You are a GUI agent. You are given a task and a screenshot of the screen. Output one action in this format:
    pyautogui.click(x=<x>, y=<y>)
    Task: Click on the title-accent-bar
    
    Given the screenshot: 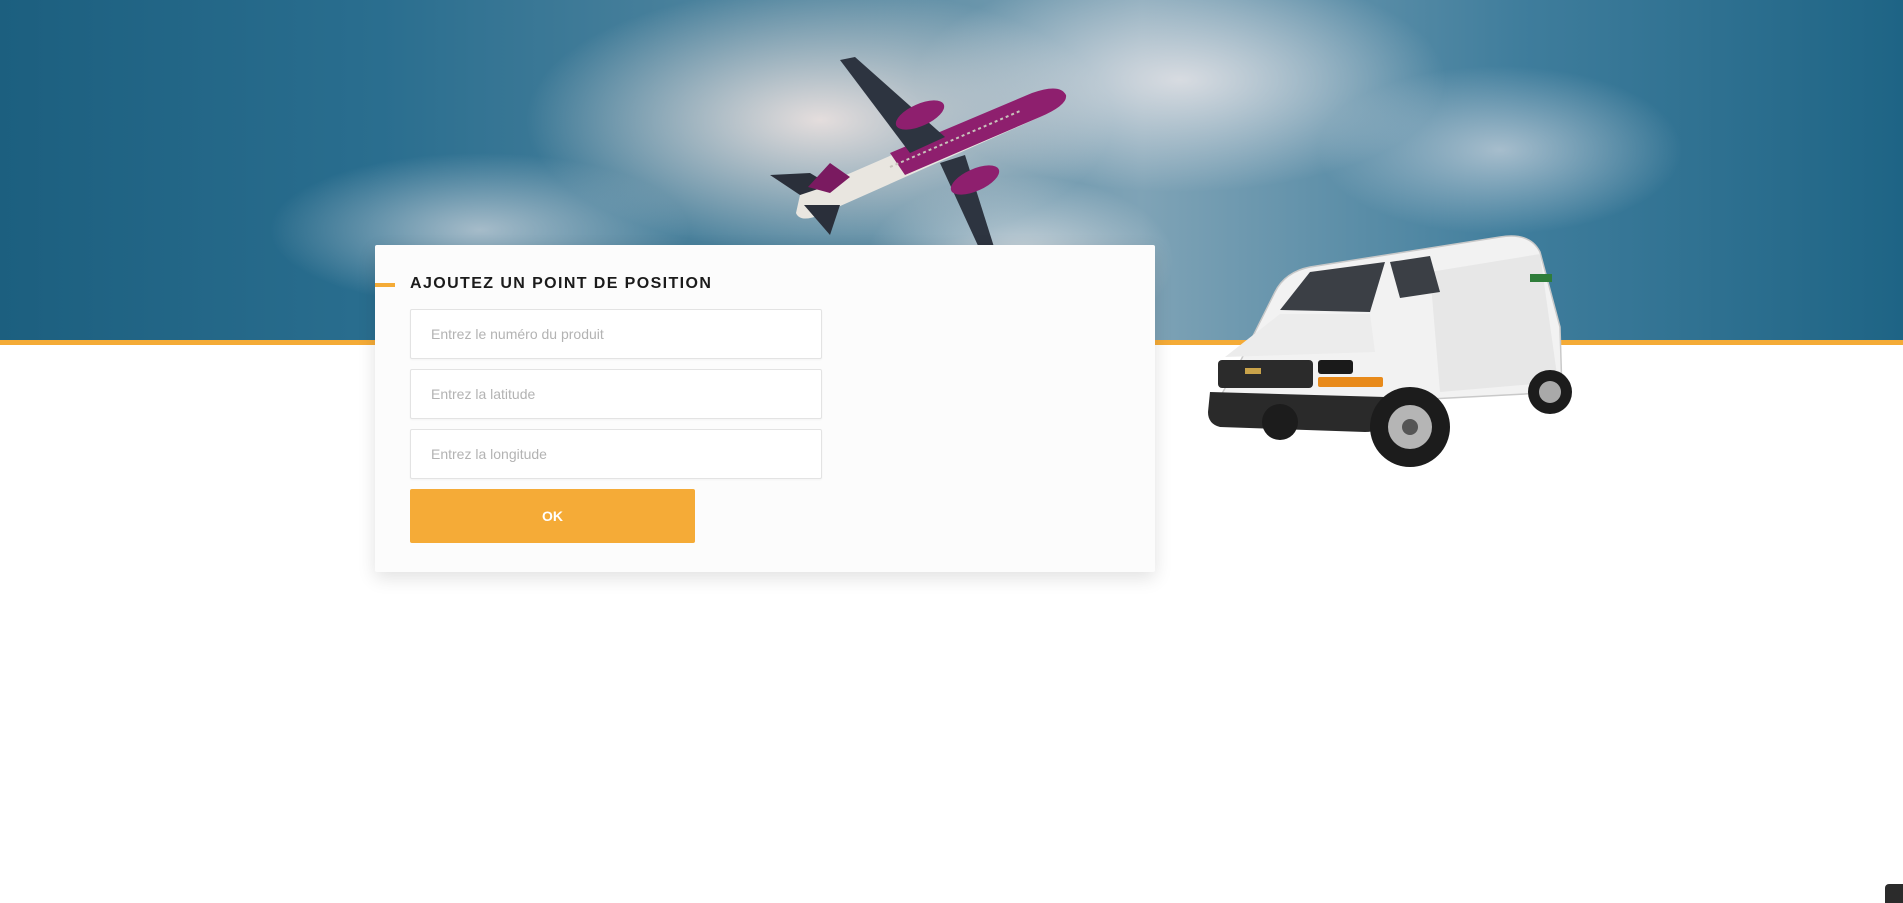 What is the action you would take?
    pyautogui.click(x=385, y=285)
    